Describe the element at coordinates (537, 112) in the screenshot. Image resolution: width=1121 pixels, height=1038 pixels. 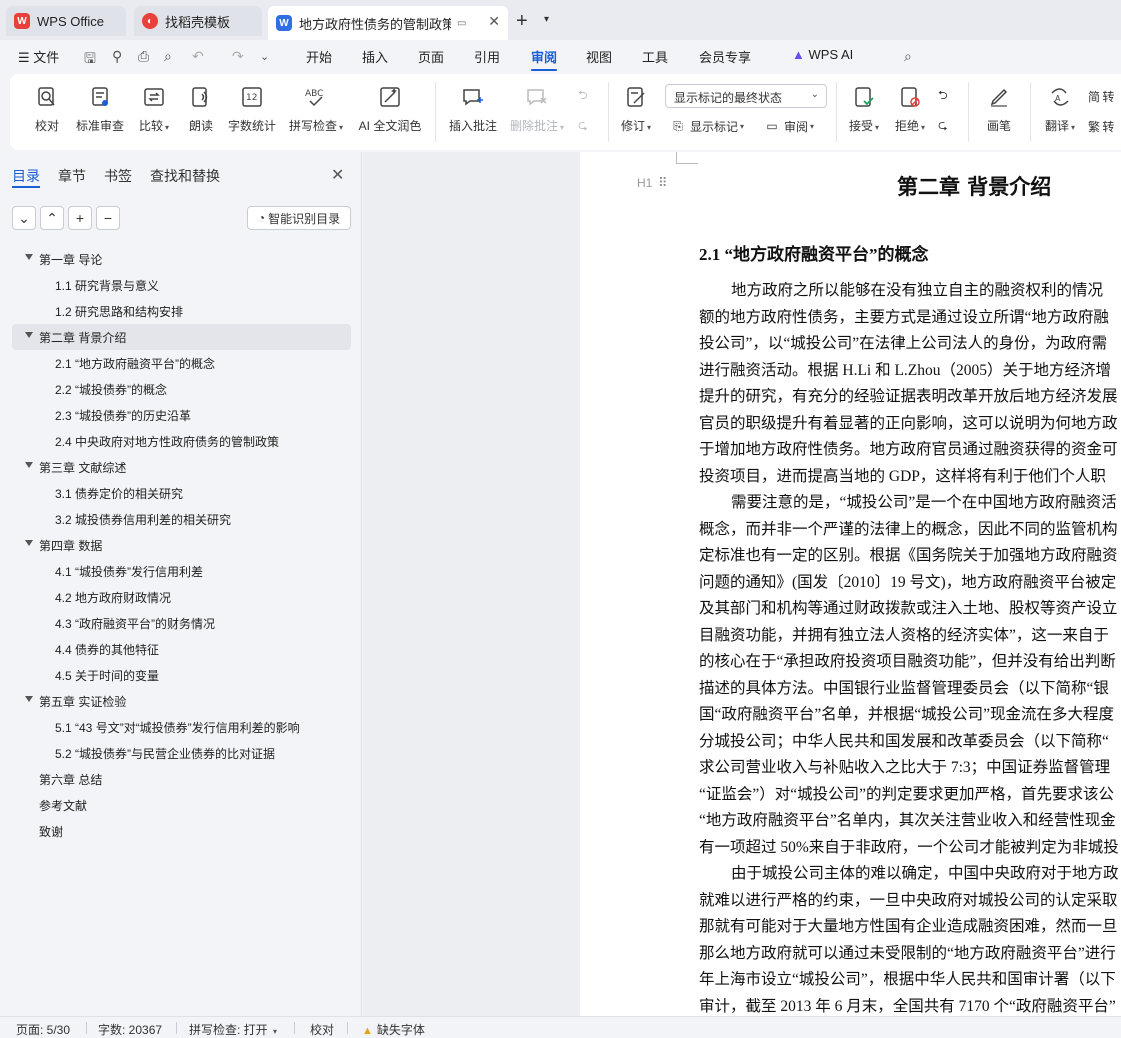
I see `delete-comment-button: 删除批注 ▾` at that location.